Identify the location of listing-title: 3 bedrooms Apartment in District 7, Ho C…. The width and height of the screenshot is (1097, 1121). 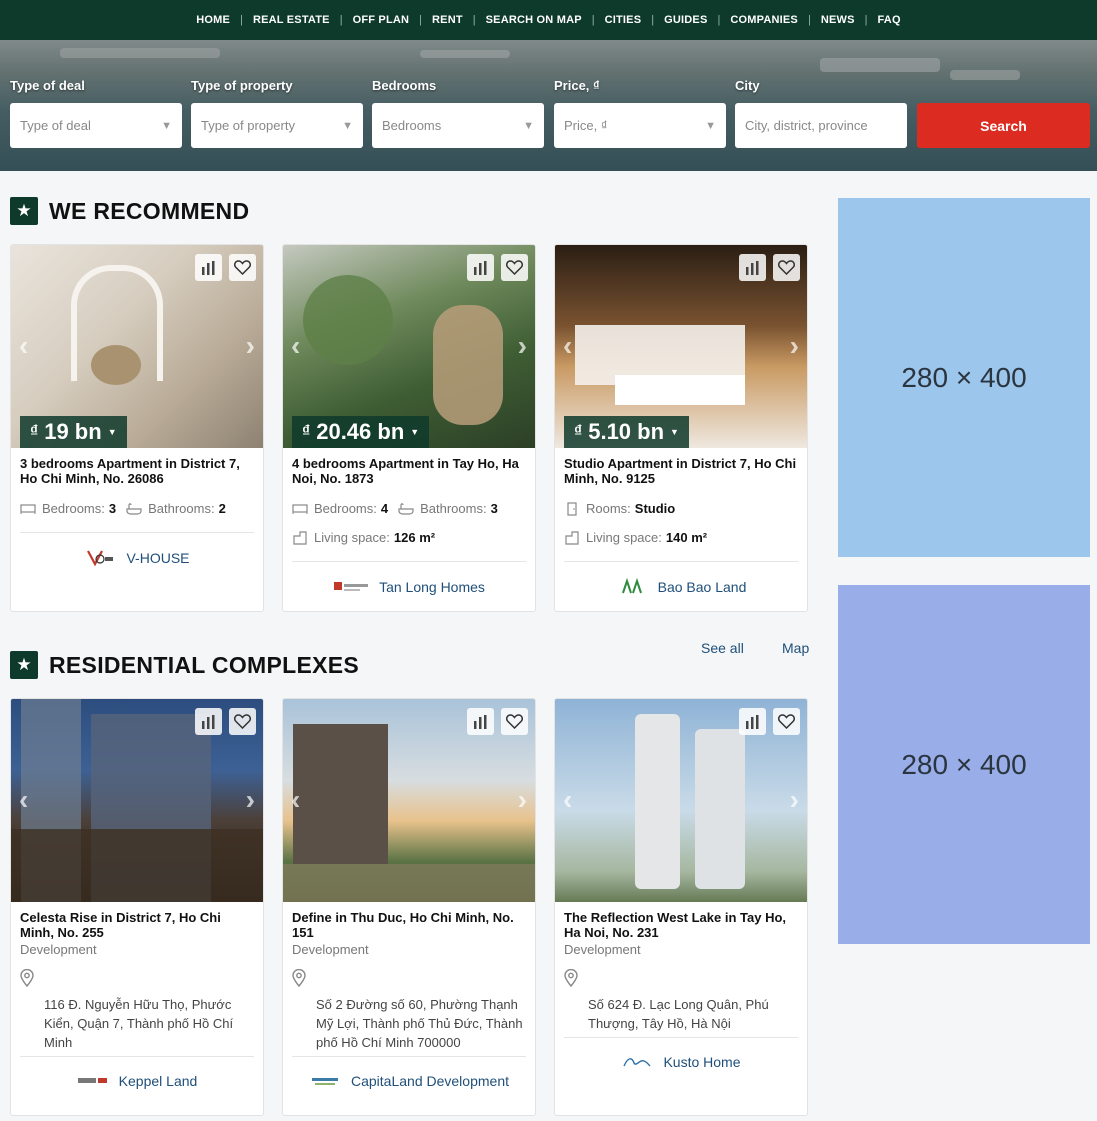
(137, 467).